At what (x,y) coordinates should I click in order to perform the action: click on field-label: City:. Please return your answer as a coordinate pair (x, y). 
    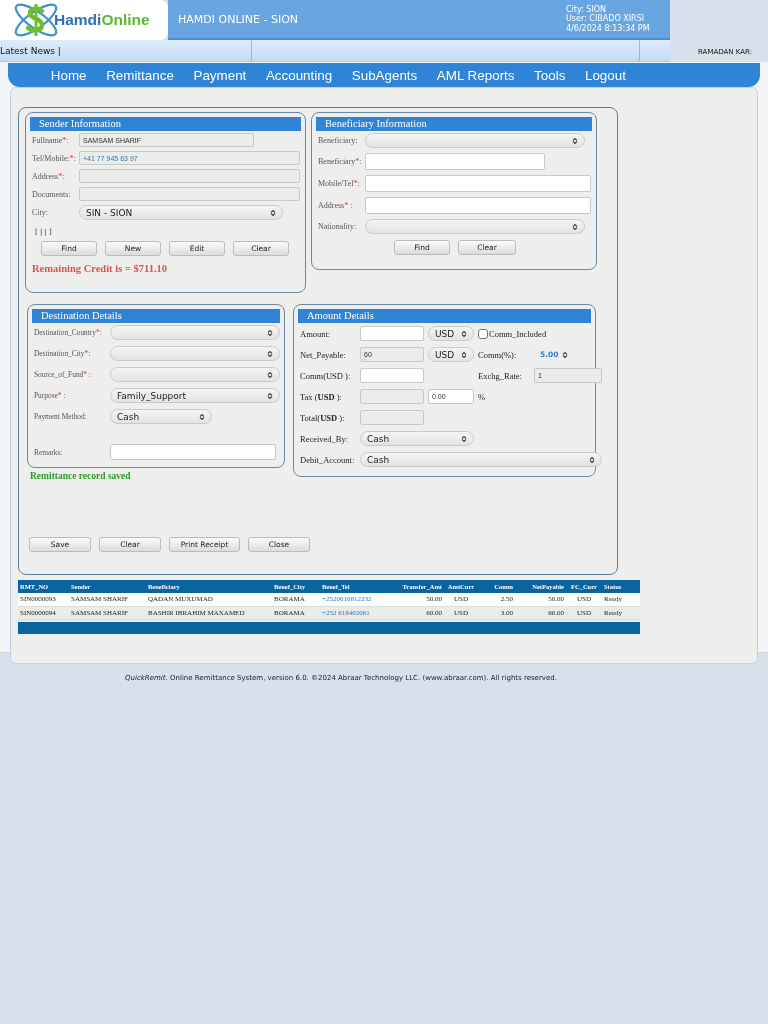
    Looking at the image, I should click on (40, 212).